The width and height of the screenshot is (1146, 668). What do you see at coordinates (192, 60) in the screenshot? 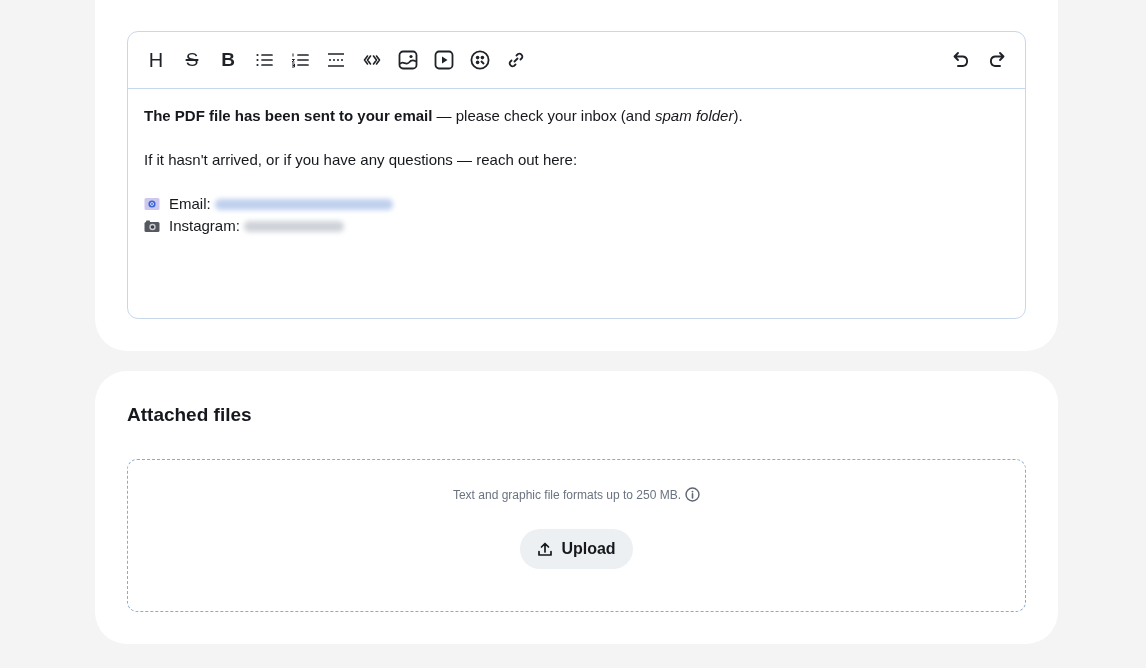
I see `strikethrough-button: S` at bounding box center [192, 60].